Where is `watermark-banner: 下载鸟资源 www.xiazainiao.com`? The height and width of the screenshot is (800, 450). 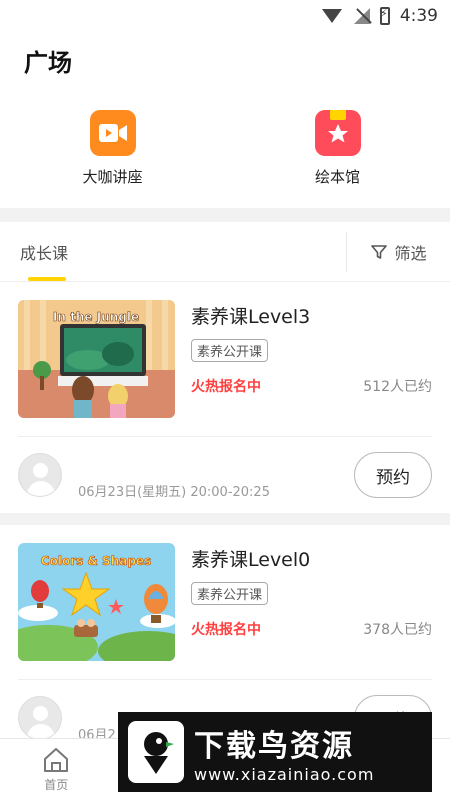
watermark-banner: 下载鸟资源 www.xiazainiao.com is located at coordinates (275, 752).